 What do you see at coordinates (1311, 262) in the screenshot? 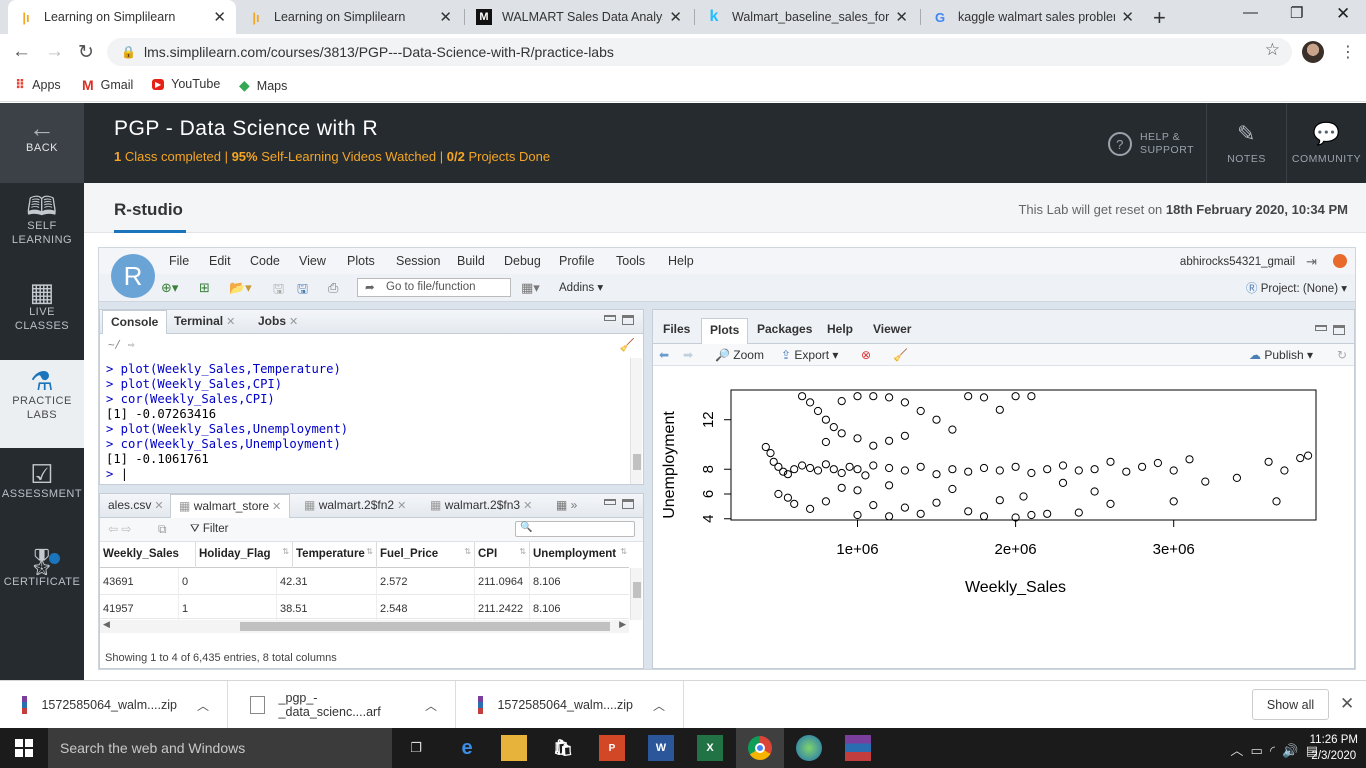
I see `signout-icon: ⇥` at bounding box center [1311, 262].